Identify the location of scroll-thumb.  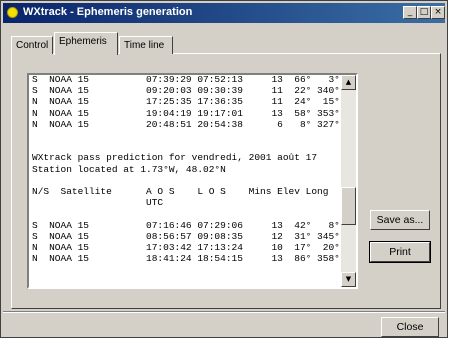
(348, 206).